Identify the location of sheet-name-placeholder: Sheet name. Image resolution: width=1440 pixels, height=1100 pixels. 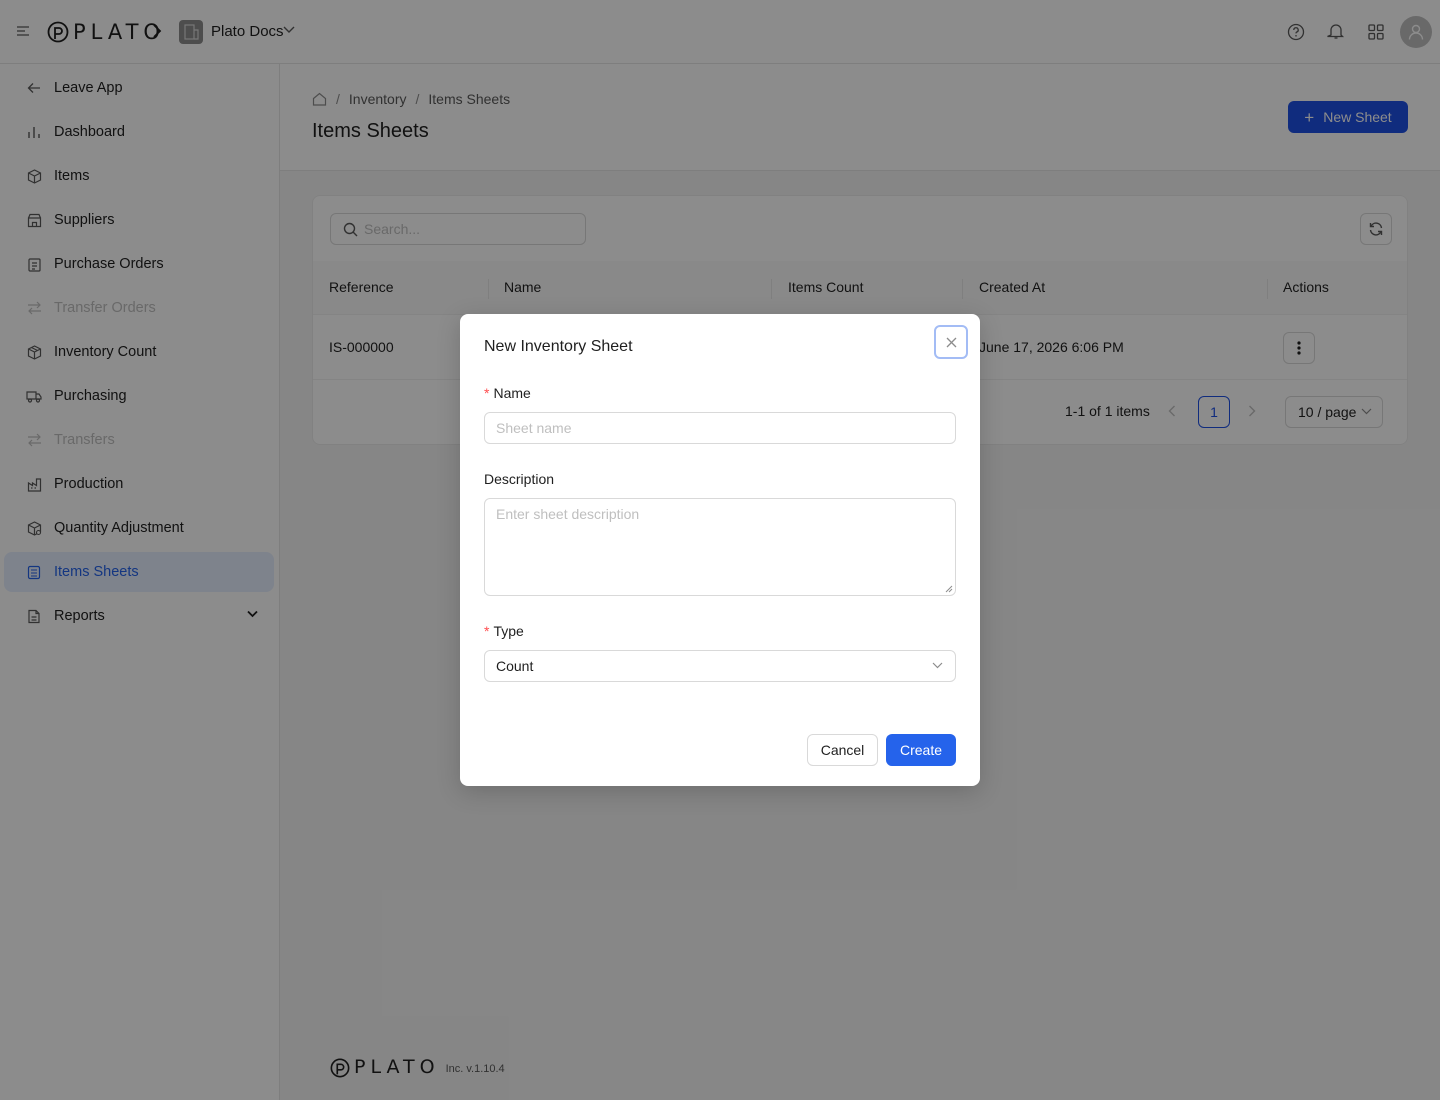
(534, 428).